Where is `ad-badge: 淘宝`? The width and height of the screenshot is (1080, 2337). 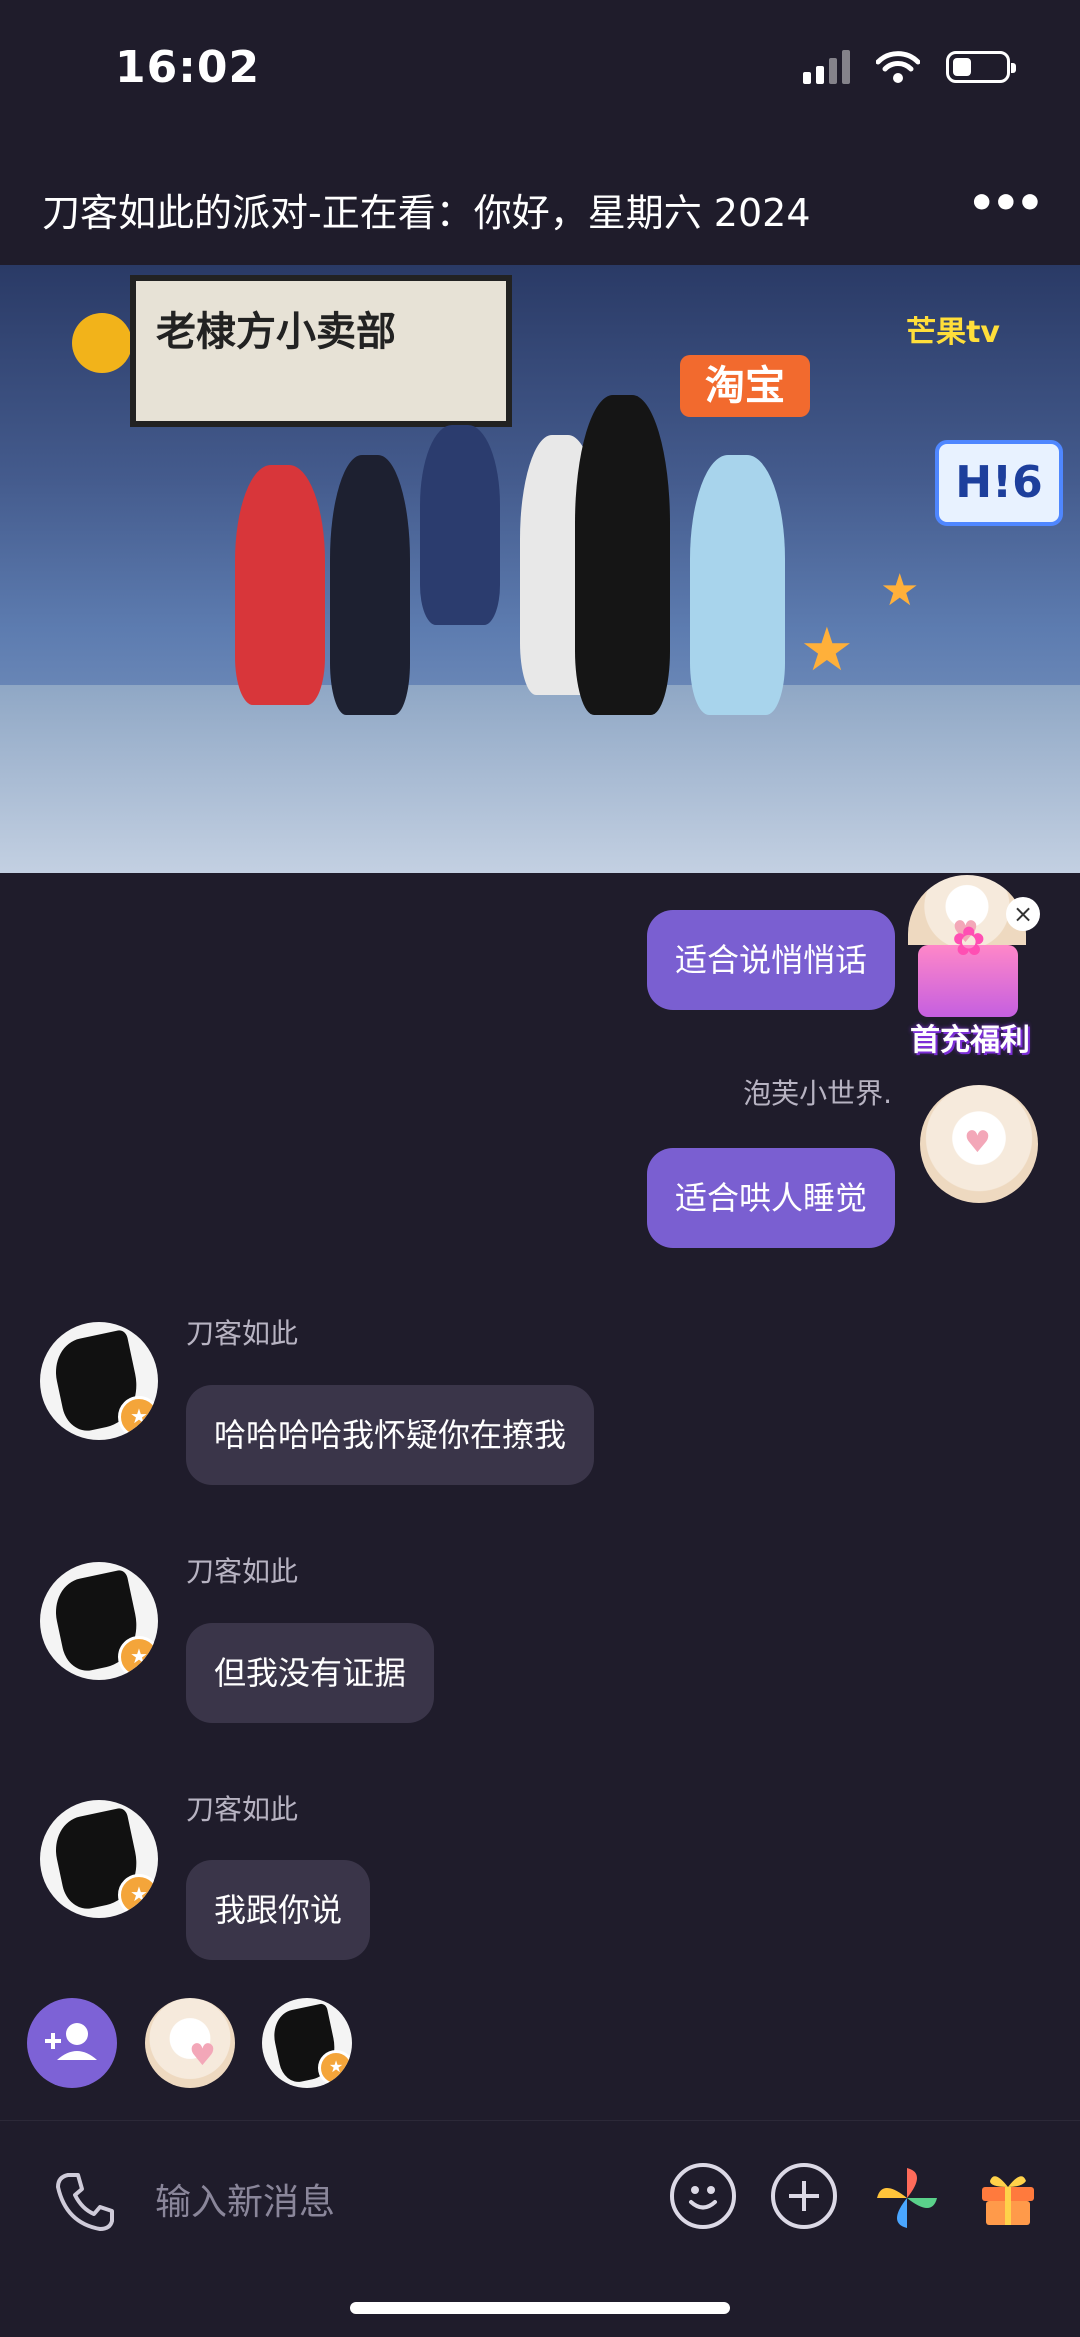
ad-badge: 淘宝 is located at coordinates (745, 386).